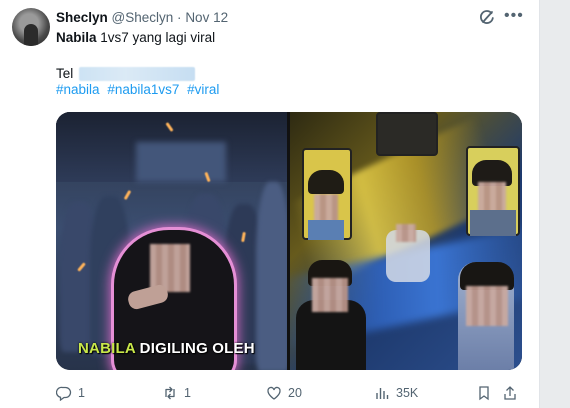 The width and height of the screenshot is (570, 408). I want to click on tweet-header: Sheclyn @Sheclyn · Nov 12, so click(142, 18).